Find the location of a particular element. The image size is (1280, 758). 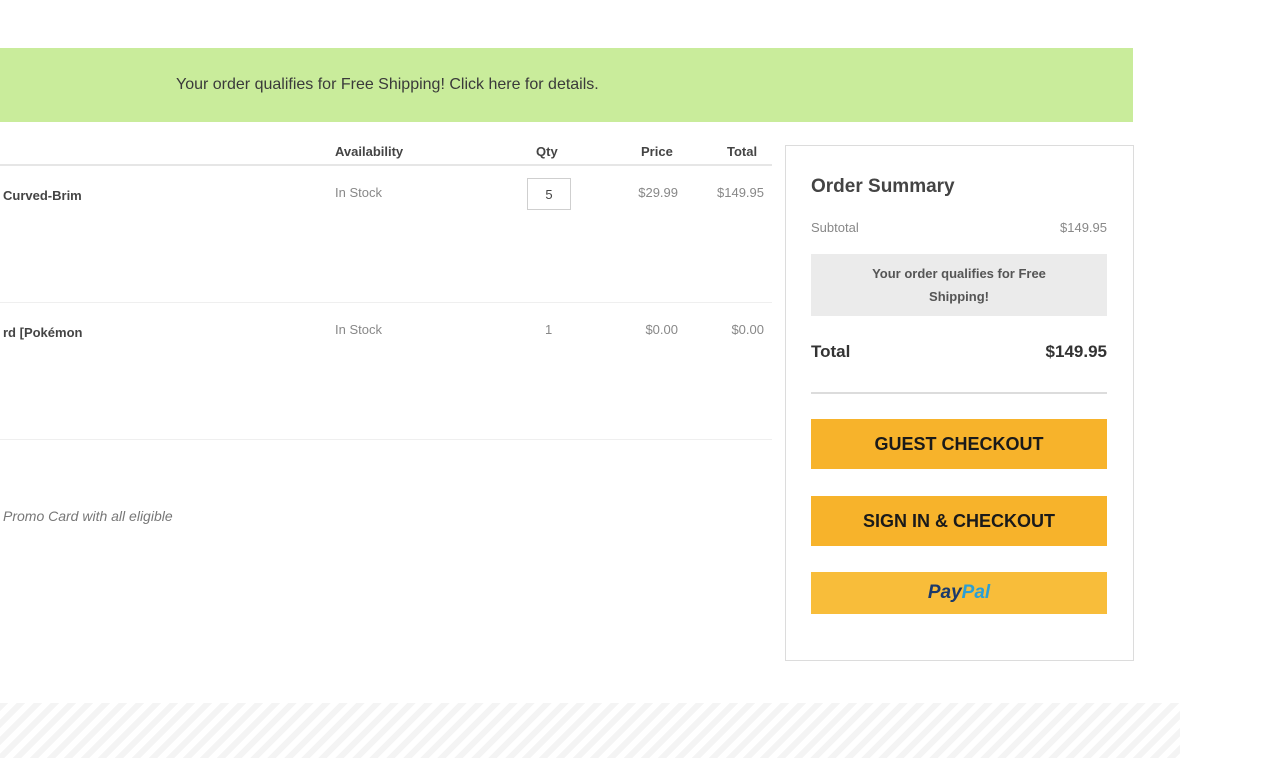

product-name: rd [Pokémon is located at coordinates (42, 332).